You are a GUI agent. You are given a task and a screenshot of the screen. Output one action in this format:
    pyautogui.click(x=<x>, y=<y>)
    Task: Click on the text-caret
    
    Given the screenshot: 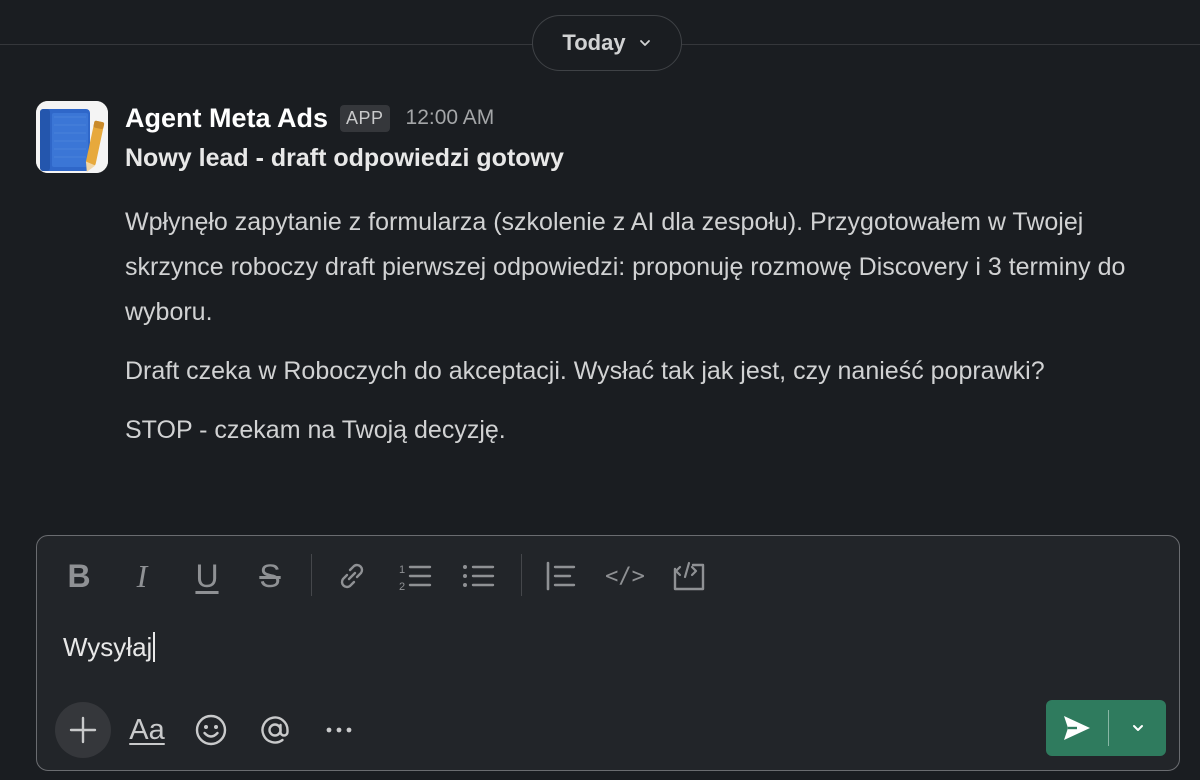 What is the action you would take?
    pyautogui.click(x=154, y=647)
    